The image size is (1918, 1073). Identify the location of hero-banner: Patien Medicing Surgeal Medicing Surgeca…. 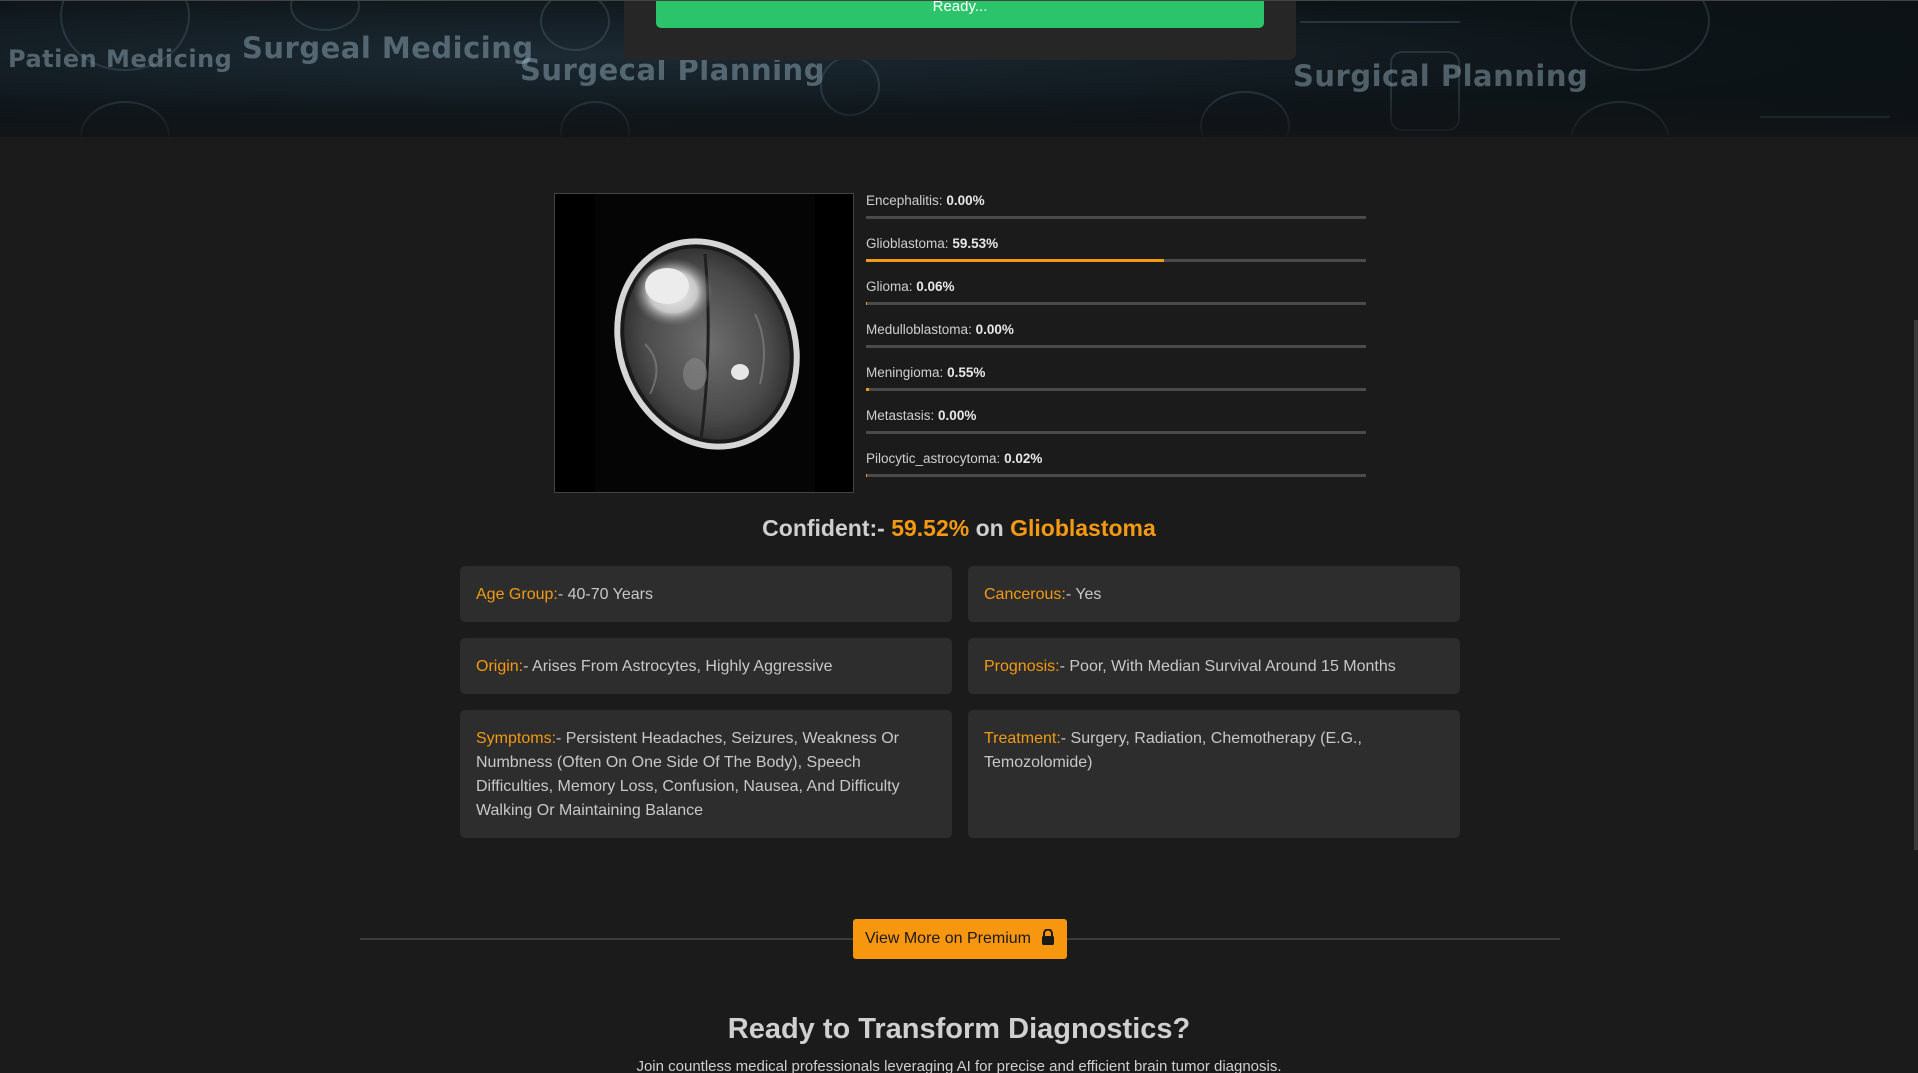
(959, 68).